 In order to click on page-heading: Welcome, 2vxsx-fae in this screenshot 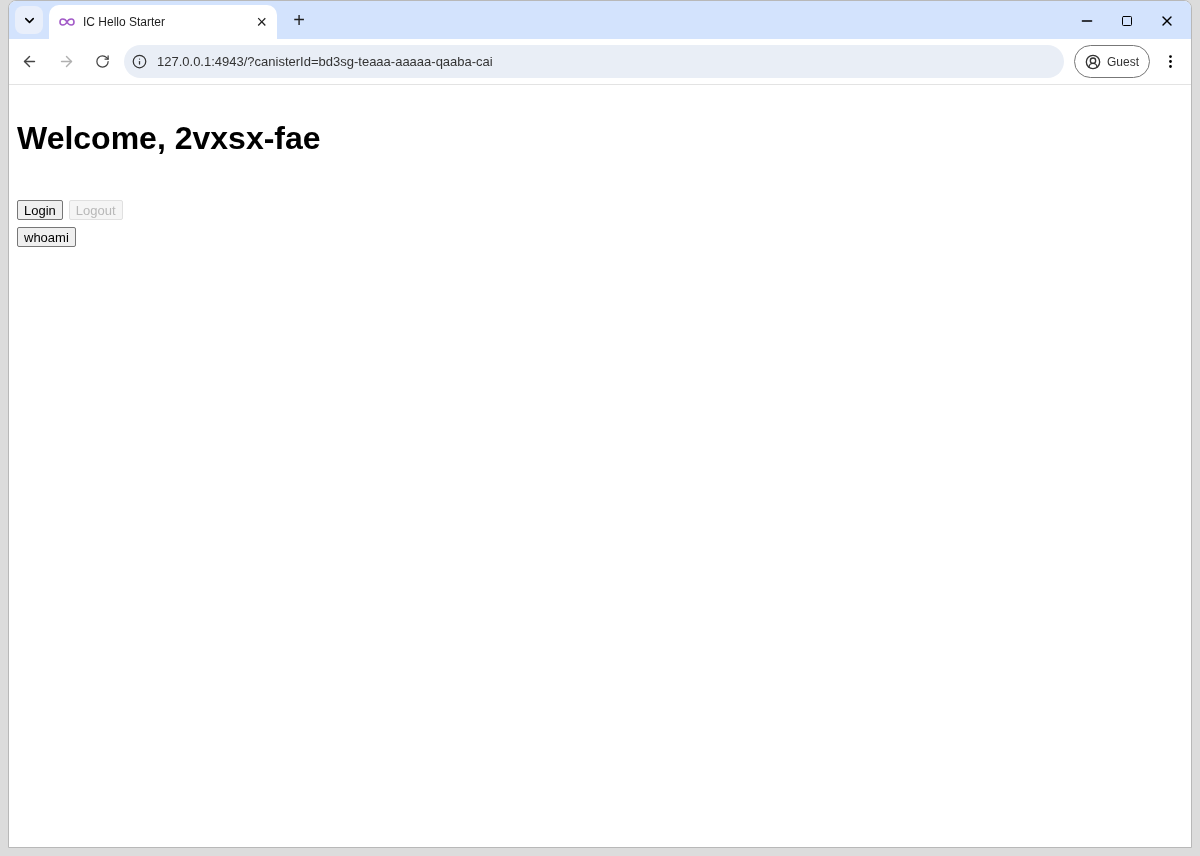, I will do `click(169, 138)`.